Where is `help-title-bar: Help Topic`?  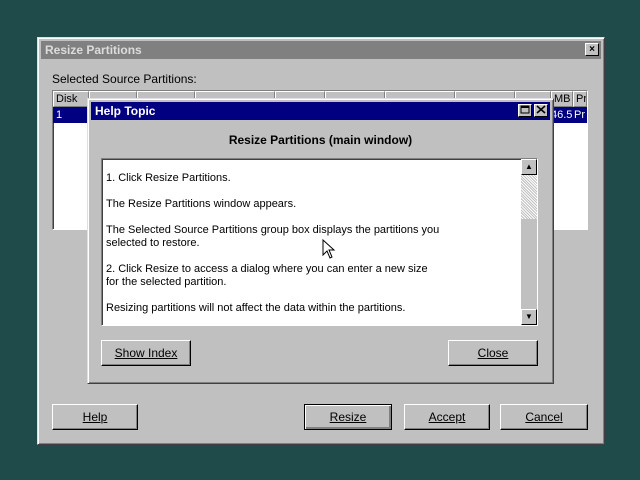 help-title-bar: Help Topic is located at coordinates (320, 111).